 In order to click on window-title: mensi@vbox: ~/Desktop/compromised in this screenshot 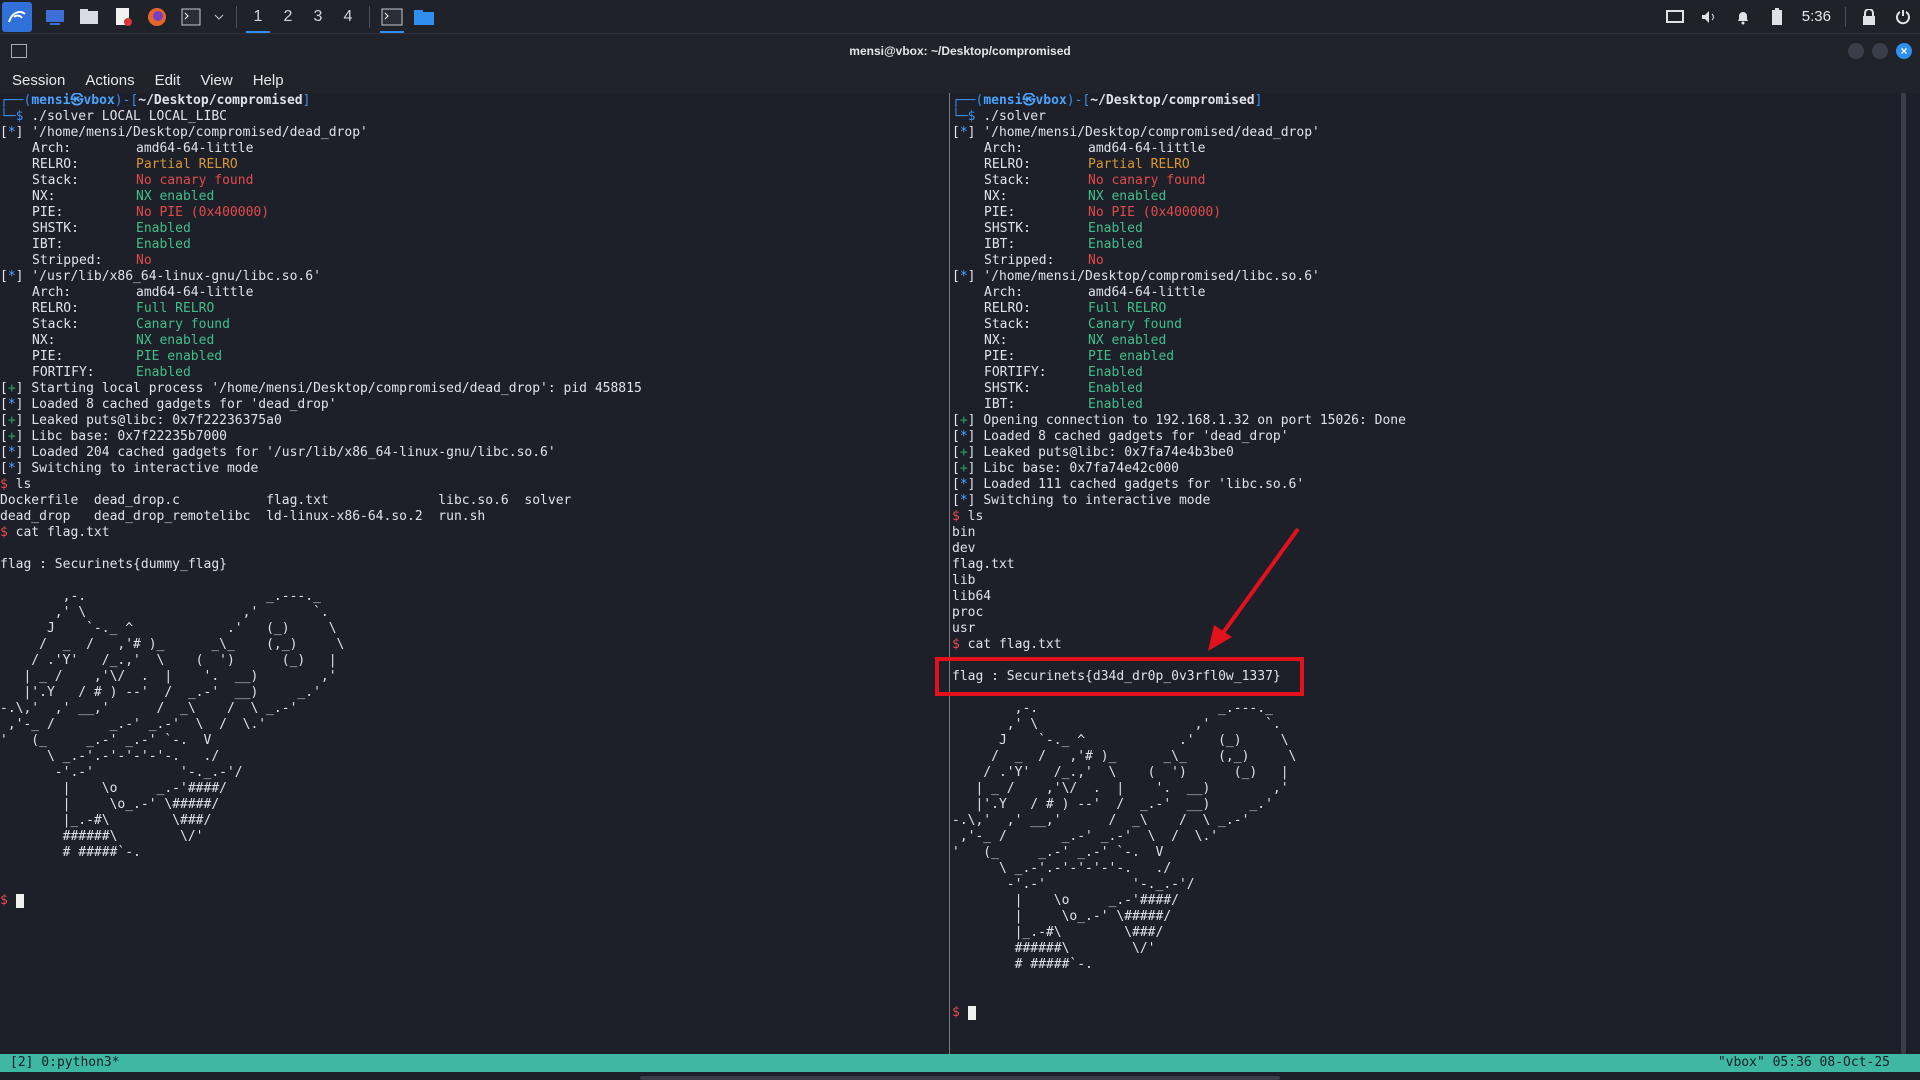, I will do `click(960, 51)`.